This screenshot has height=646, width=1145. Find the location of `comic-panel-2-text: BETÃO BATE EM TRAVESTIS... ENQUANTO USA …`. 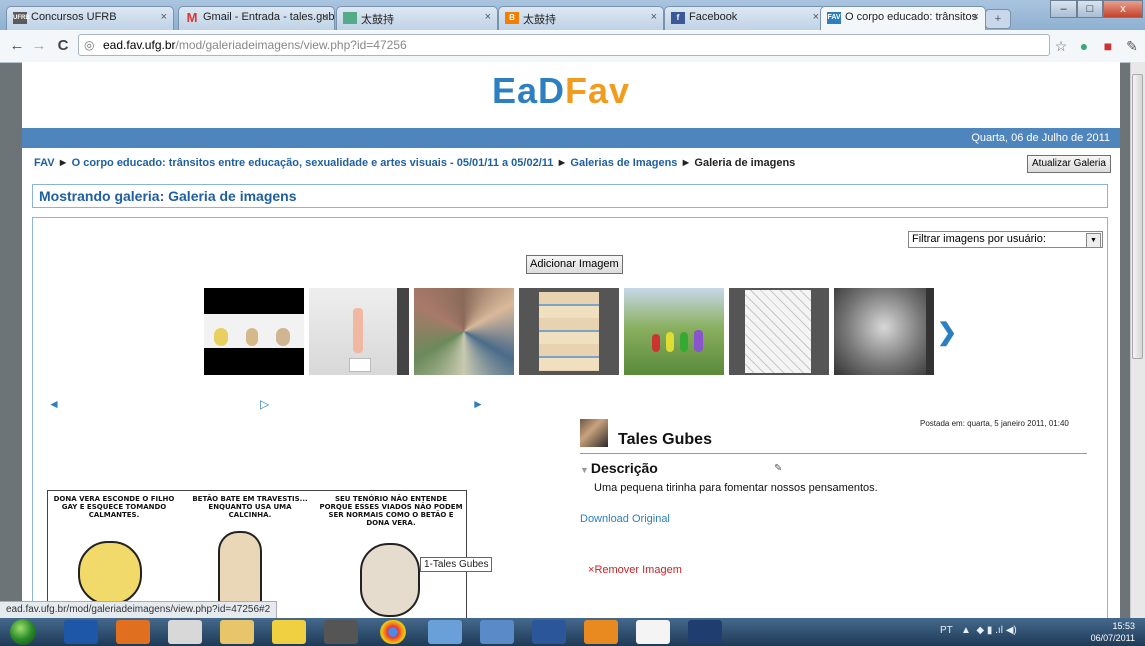

comic-panel-2-text: BETÃO BATE EM TRAVESTIS... ENQUANTO USA … is located at coordinates (250, 507).